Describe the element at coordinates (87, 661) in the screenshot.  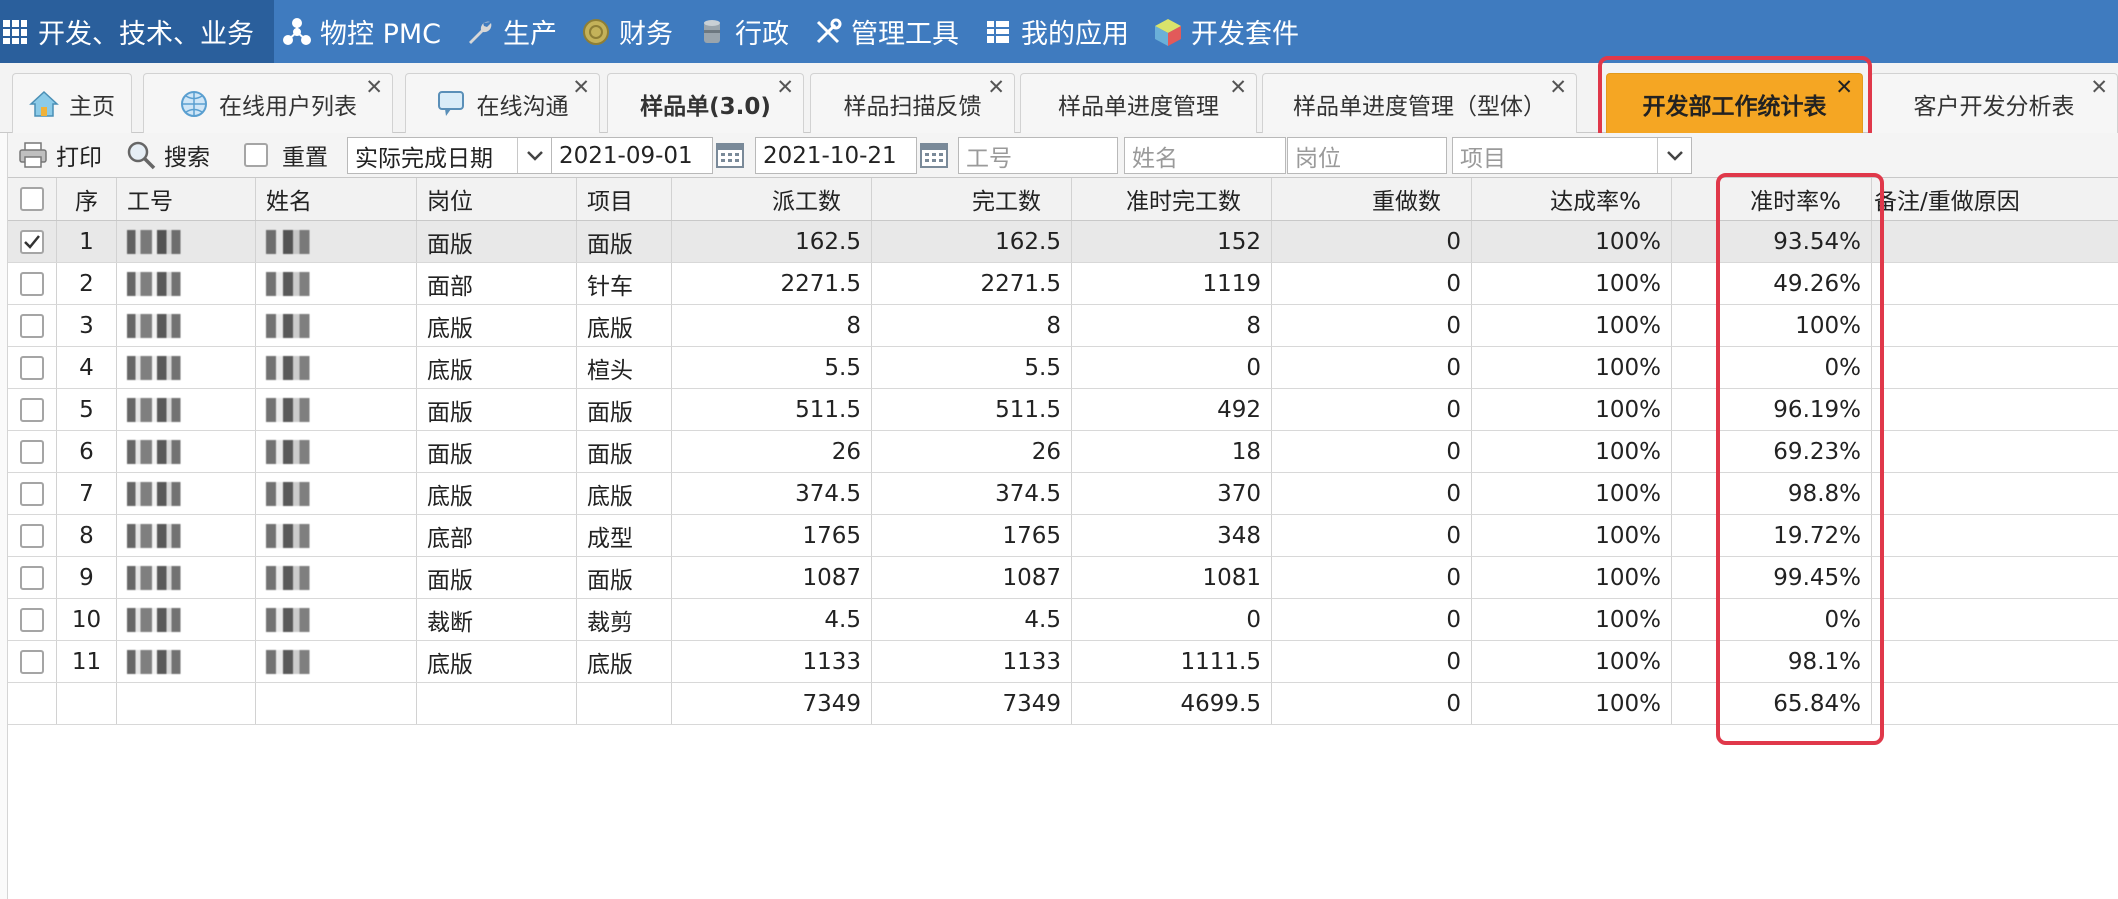
I see `cell-no: 11` at that location.